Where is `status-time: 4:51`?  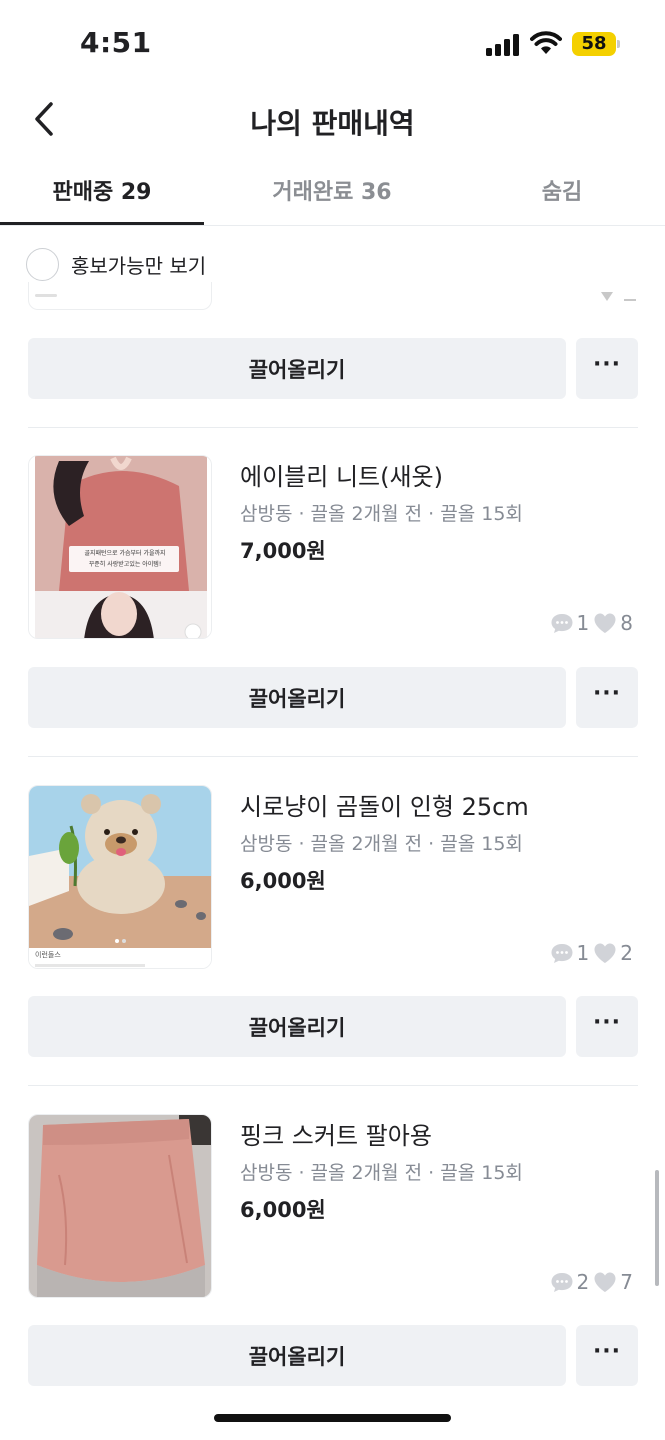 status-time: 4:51 is located at coordinates (116, 42).